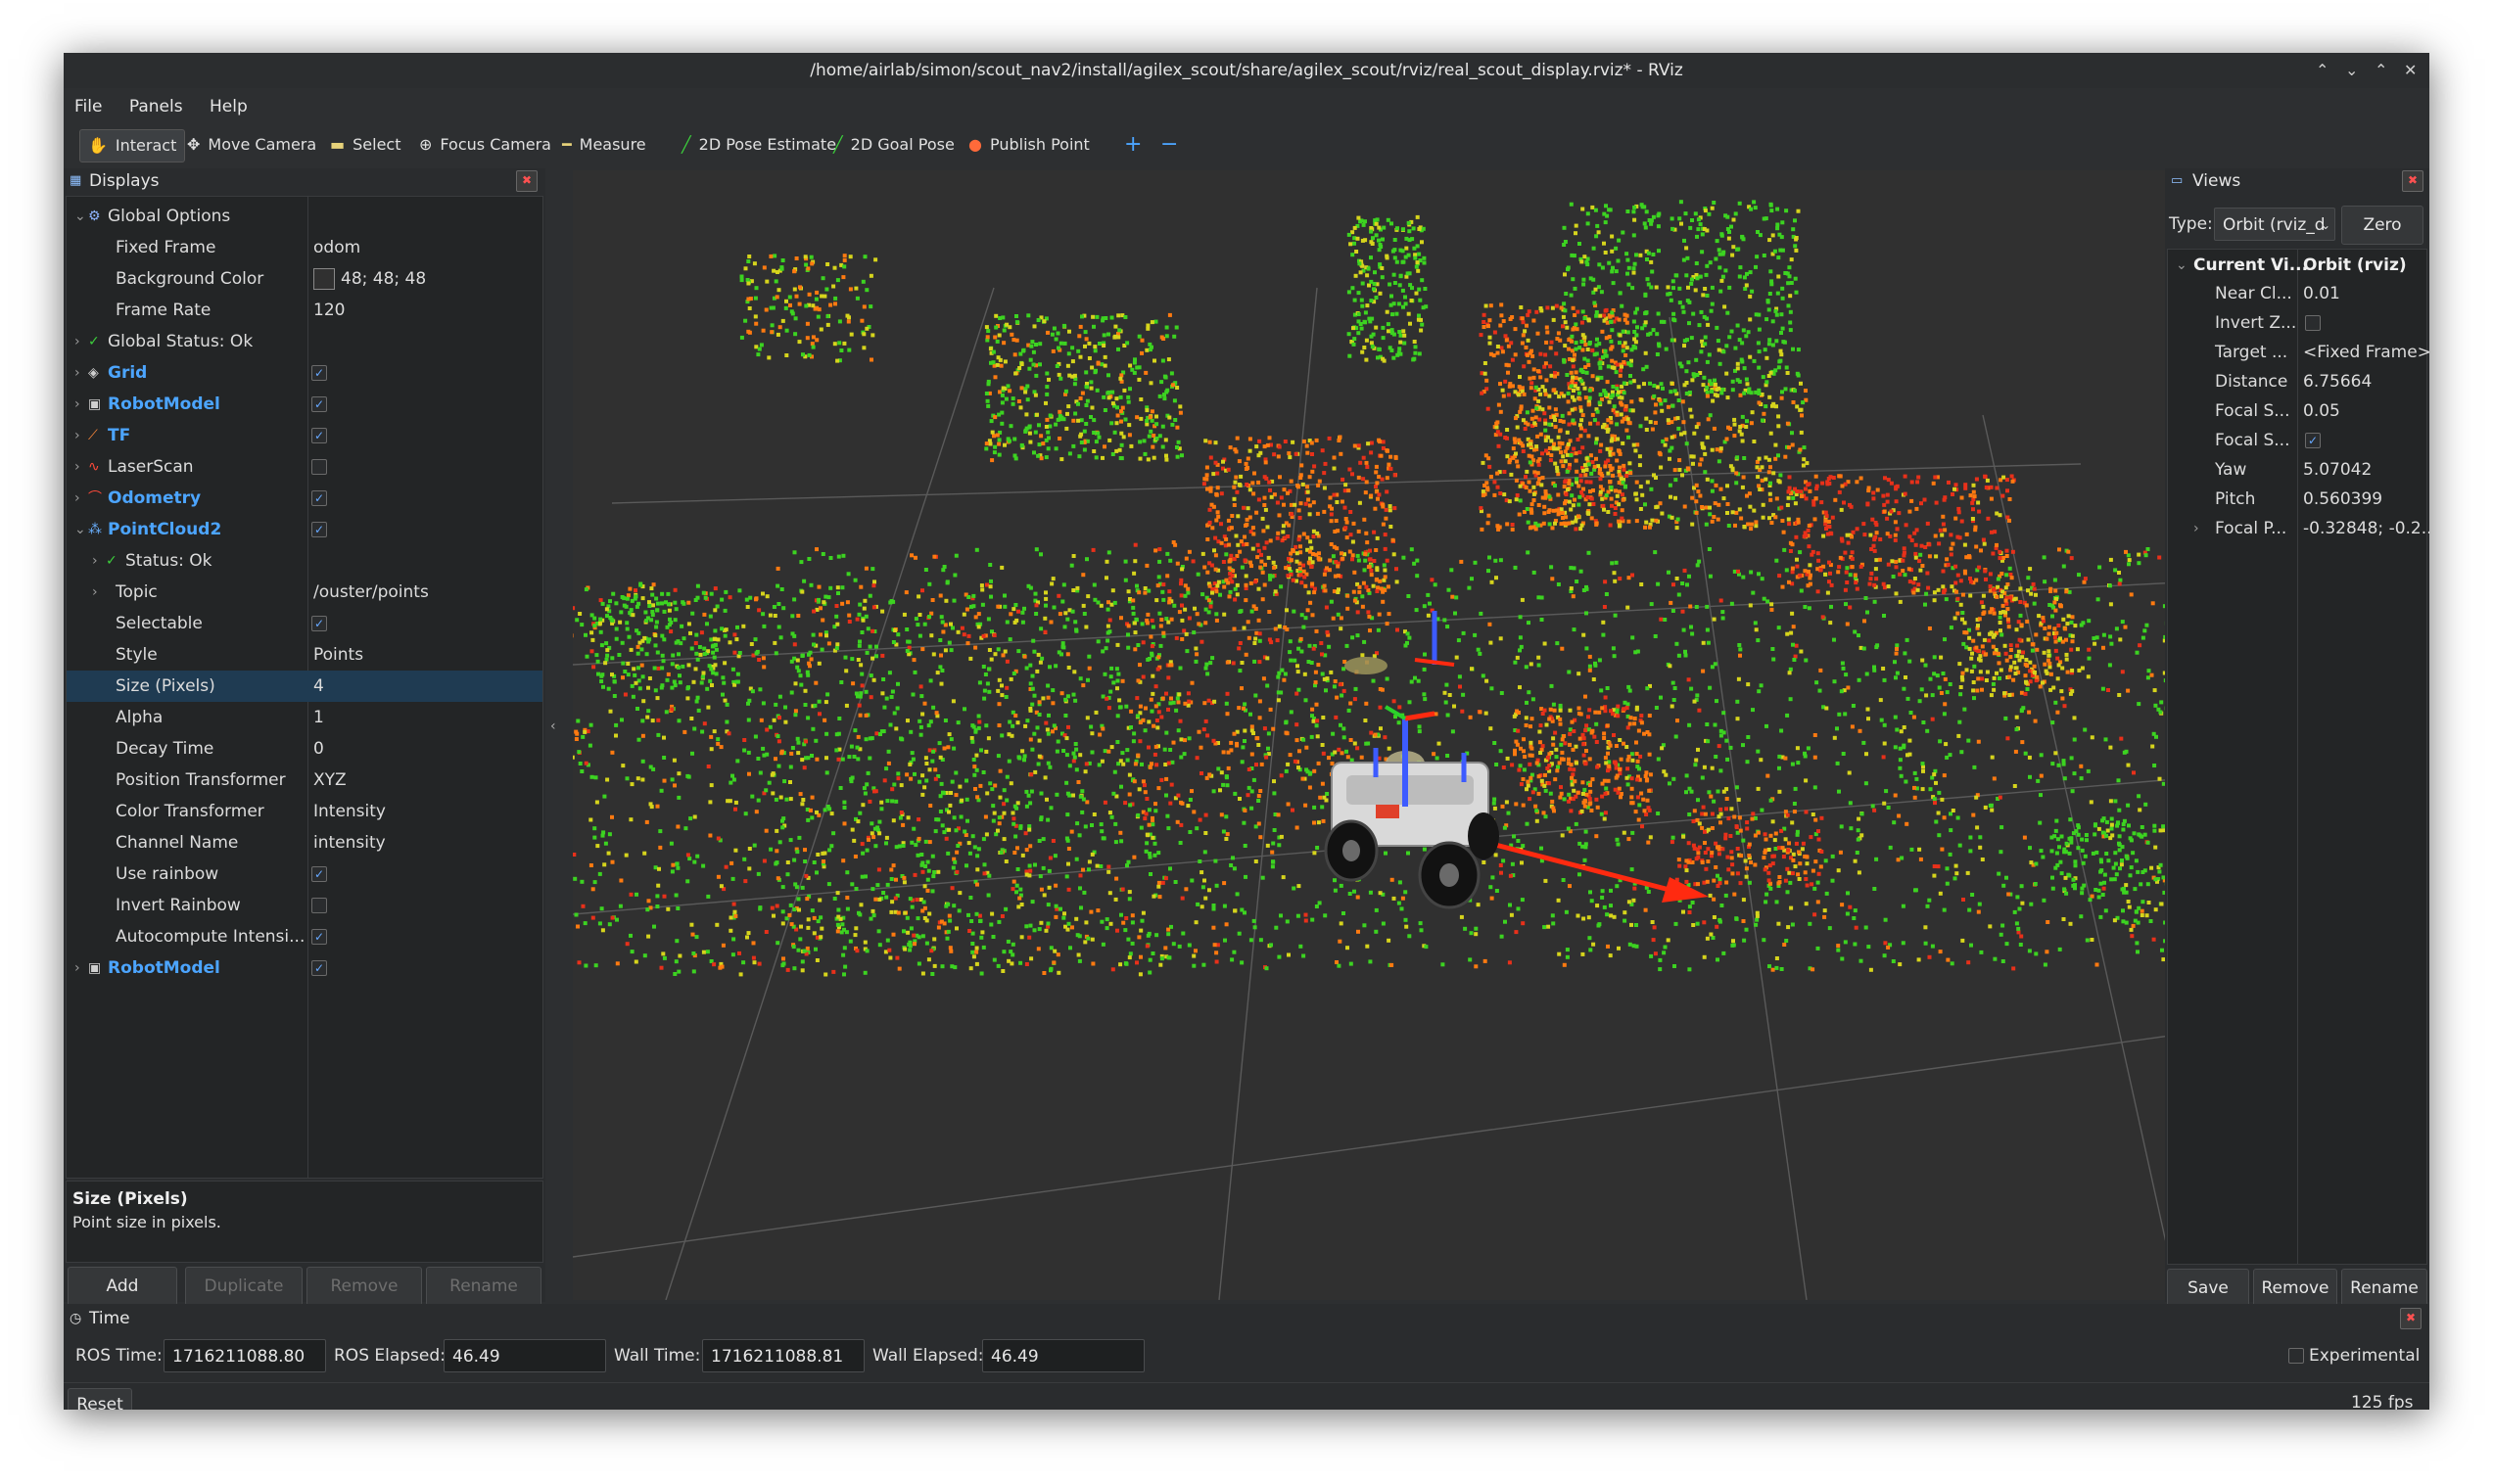 The height and width of the screenshot is (1484, 2493). What do you see at coordinates (2208, 1288) in the screenshot?
I see `save-view-button: Save` at bounding box center [2208, 1288].